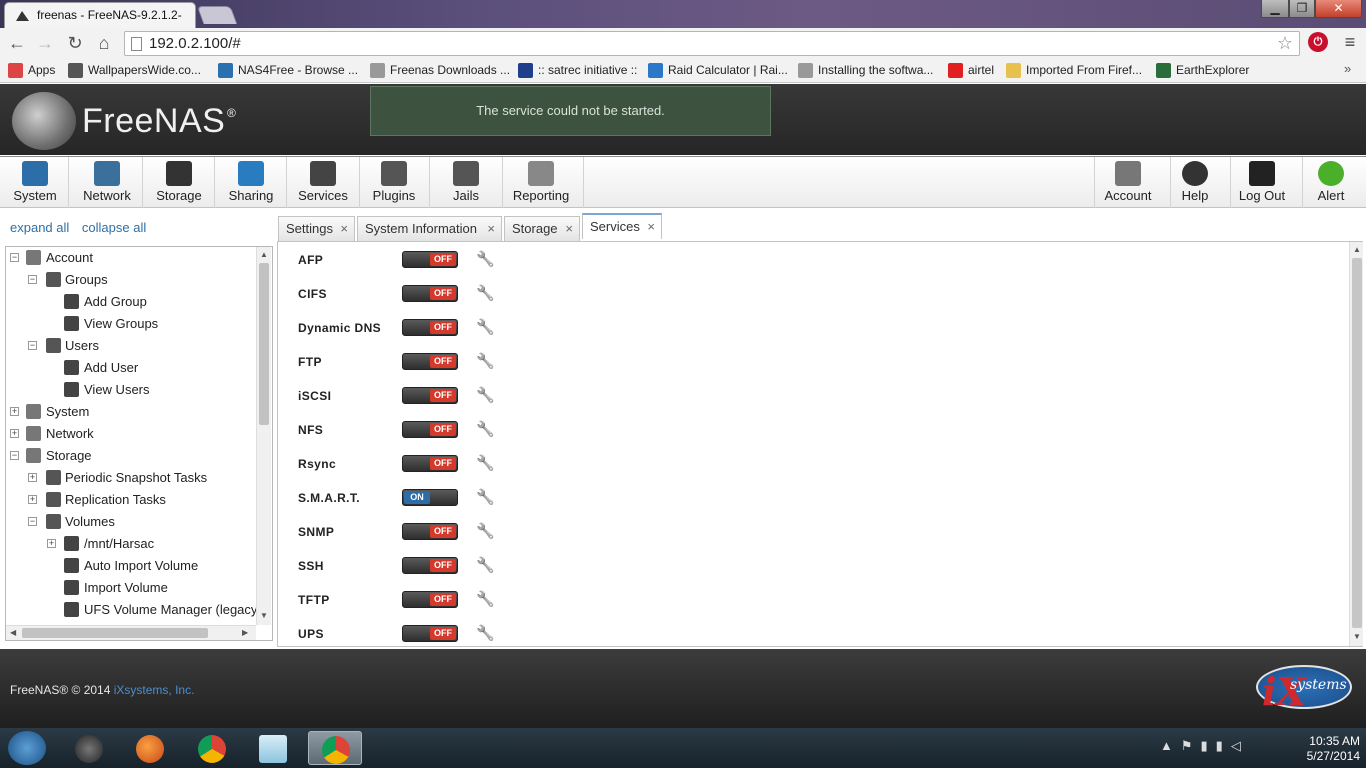 This screenshot has width=1366, height=768. What do you see at coordinates (179, 183) in the screenshot?
I see `nav-storage: Storage` at bounding box center [179, 183].